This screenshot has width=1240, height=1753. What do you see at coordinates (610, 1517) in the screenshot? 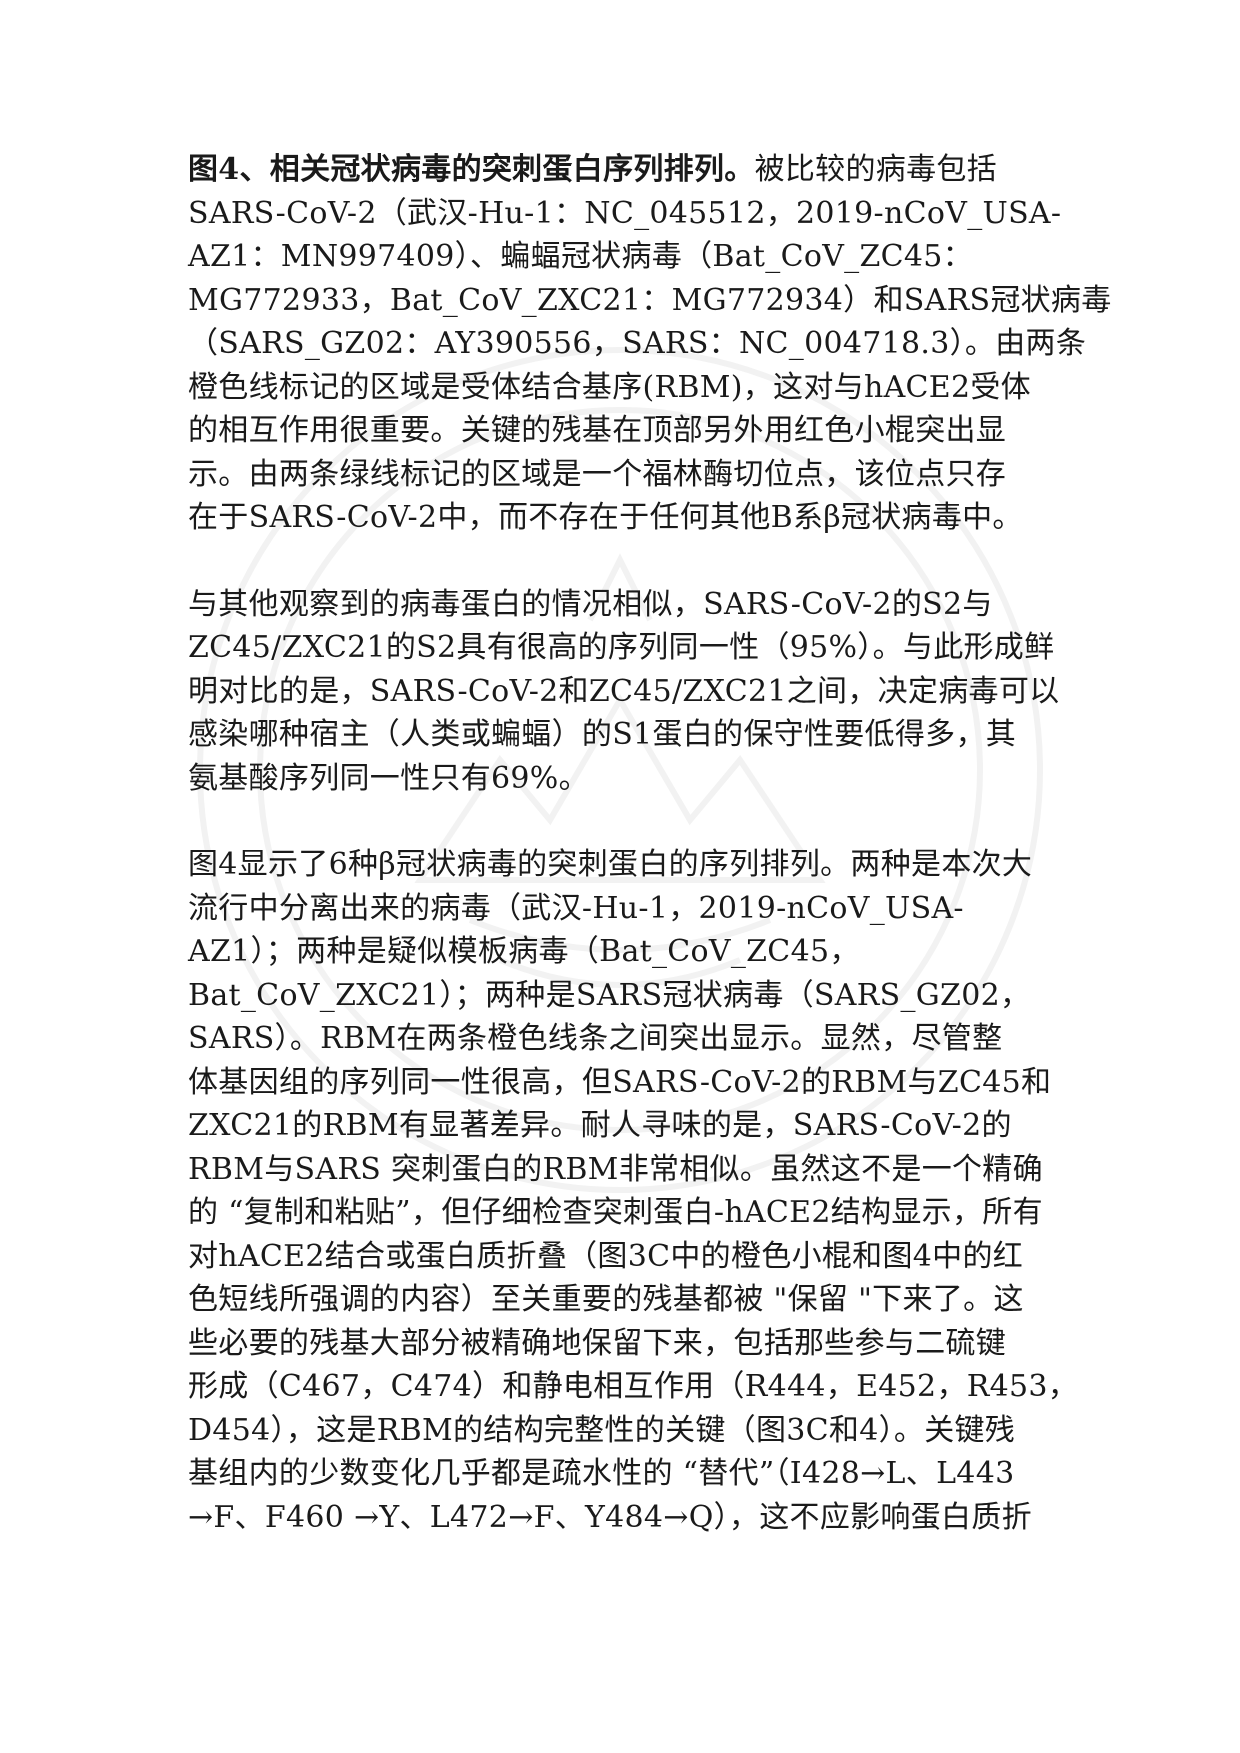
I see `text-line: →F、F460 →Y、L472→F、Y484→Q），这不应影响蛋白质折` at bounding box center [610, 1517].